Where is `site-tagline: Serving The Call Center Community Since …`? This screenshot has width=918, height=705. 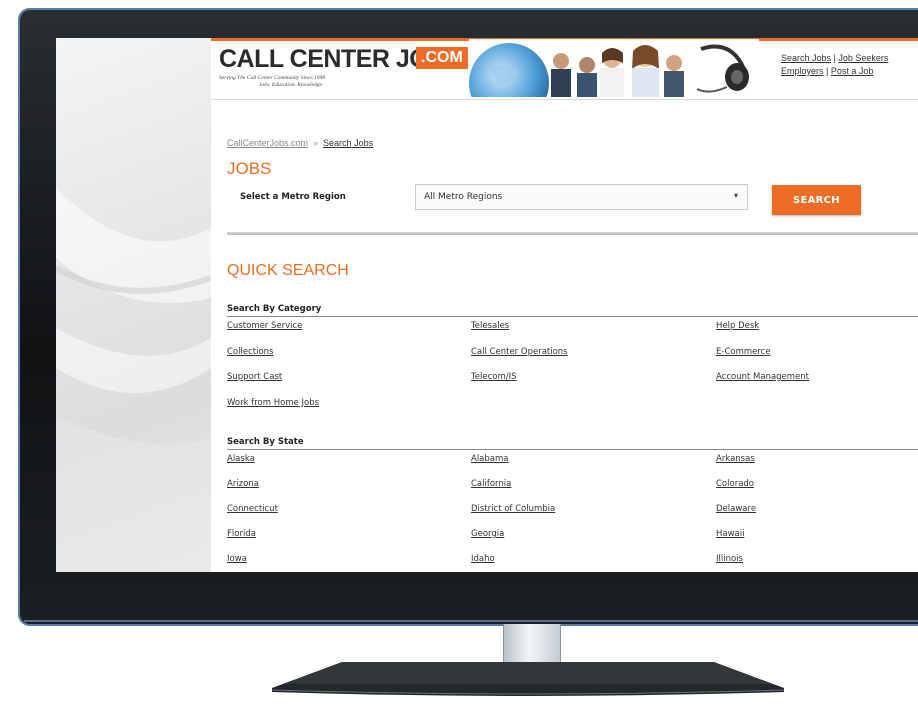
site-tagline: Serving The Call Center Community Since … is located at coordinates (319, 82).